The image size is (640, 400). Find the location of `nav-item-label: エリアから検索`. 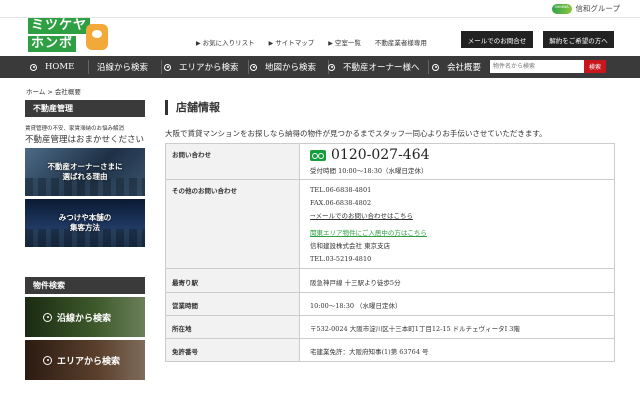

nav-item-label: エリアから検索 is located at coordinates (209, 68).